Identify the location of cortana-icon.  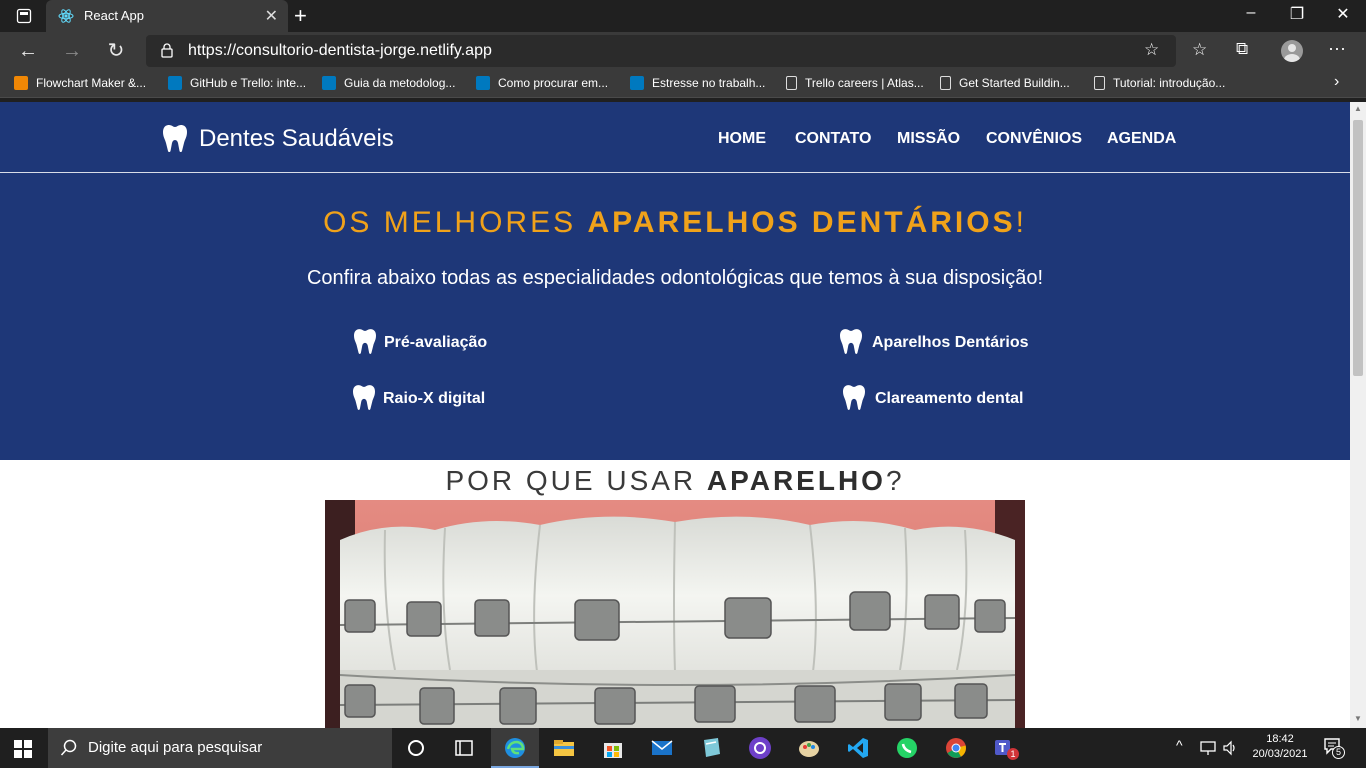
(416, 748).